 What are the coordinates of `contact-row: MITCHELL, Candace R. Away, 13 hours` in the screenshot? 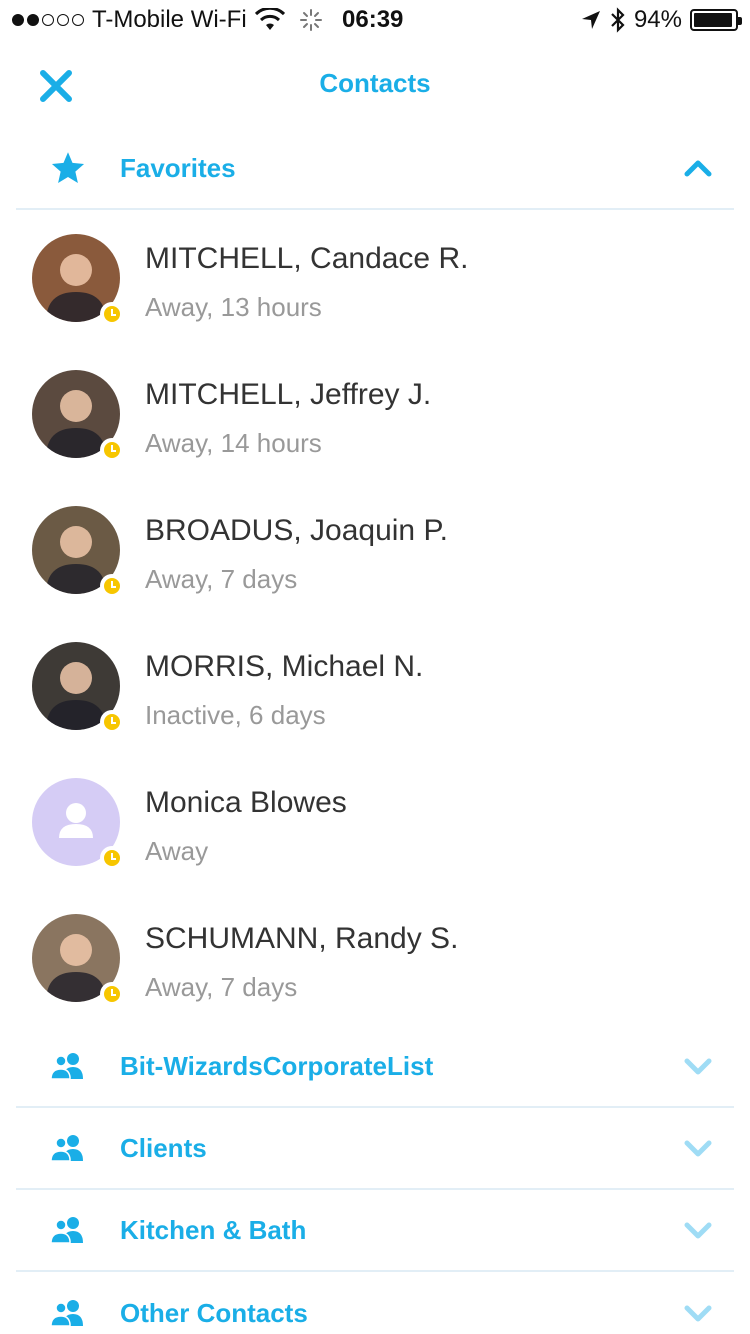 It's located at (375, 278).